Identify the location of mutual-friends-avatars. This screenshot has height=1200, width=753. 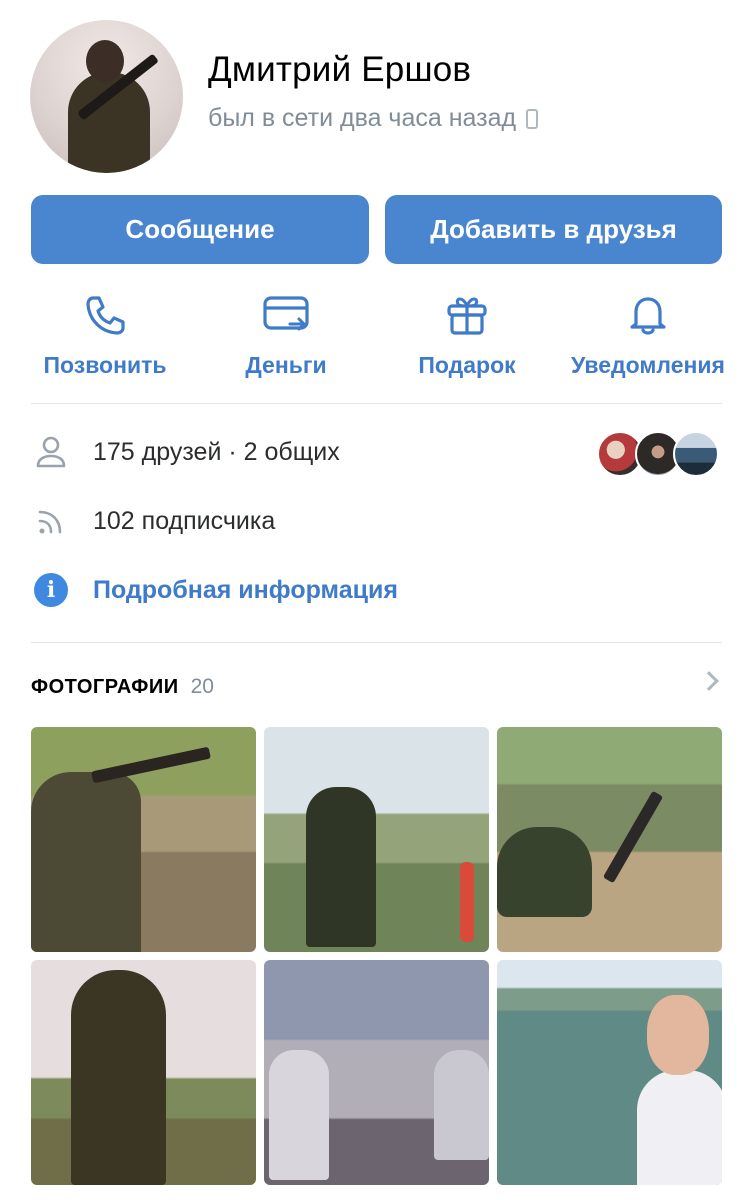
(659, 454).